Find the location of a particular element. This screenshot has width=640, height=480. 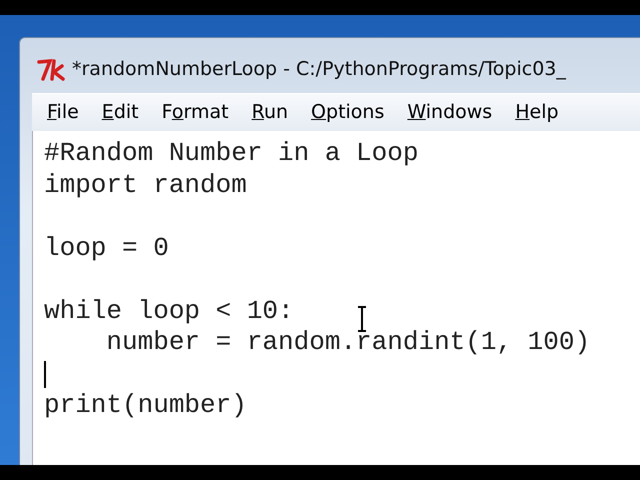

text-cursor-icon is located at coordinates (362, 319).